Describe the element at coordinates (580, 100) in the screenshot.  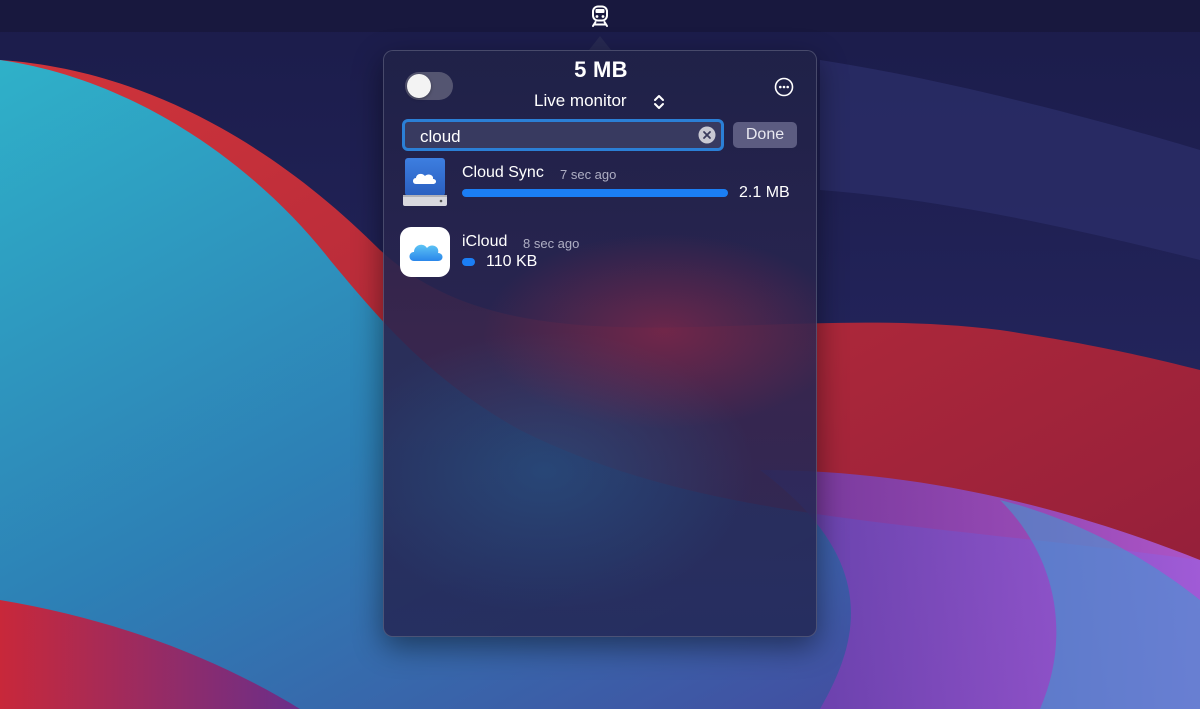
I see `mode-label: Live monitor` at that location.